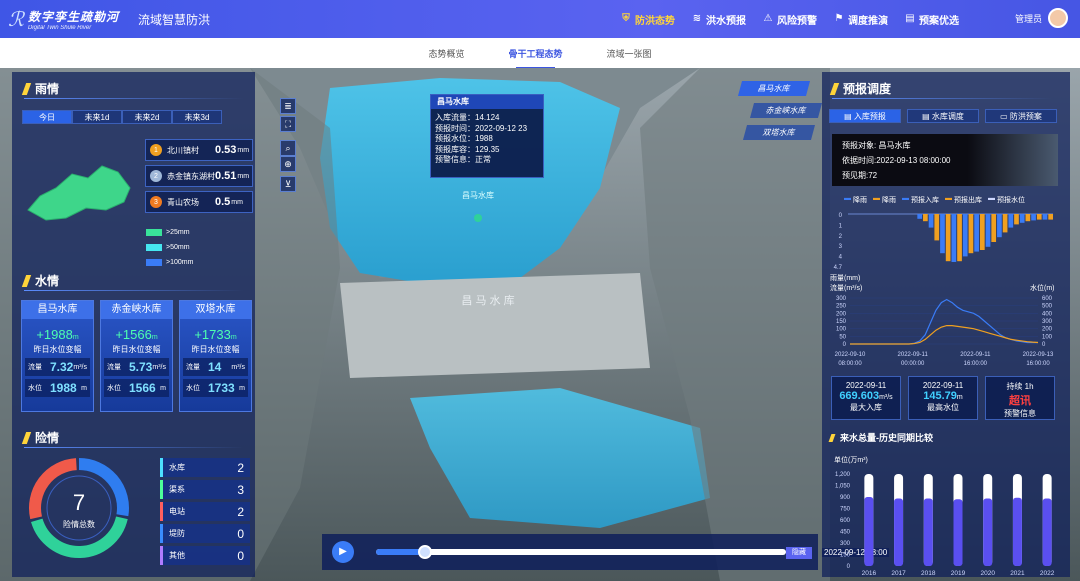 The height and width of the screenshot is (581, 1080). What do you see at coordinates (425, 552) in the screenshot?
I see `timeline-handle` at bounding box center [425, 552].